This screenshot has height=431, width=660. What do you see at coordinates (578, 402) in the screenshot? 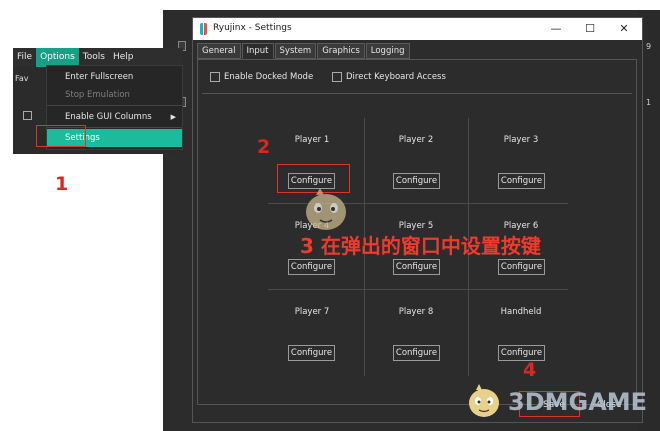
I see `watermark-text: 3DMGAME` at bounding box center [578, 402].